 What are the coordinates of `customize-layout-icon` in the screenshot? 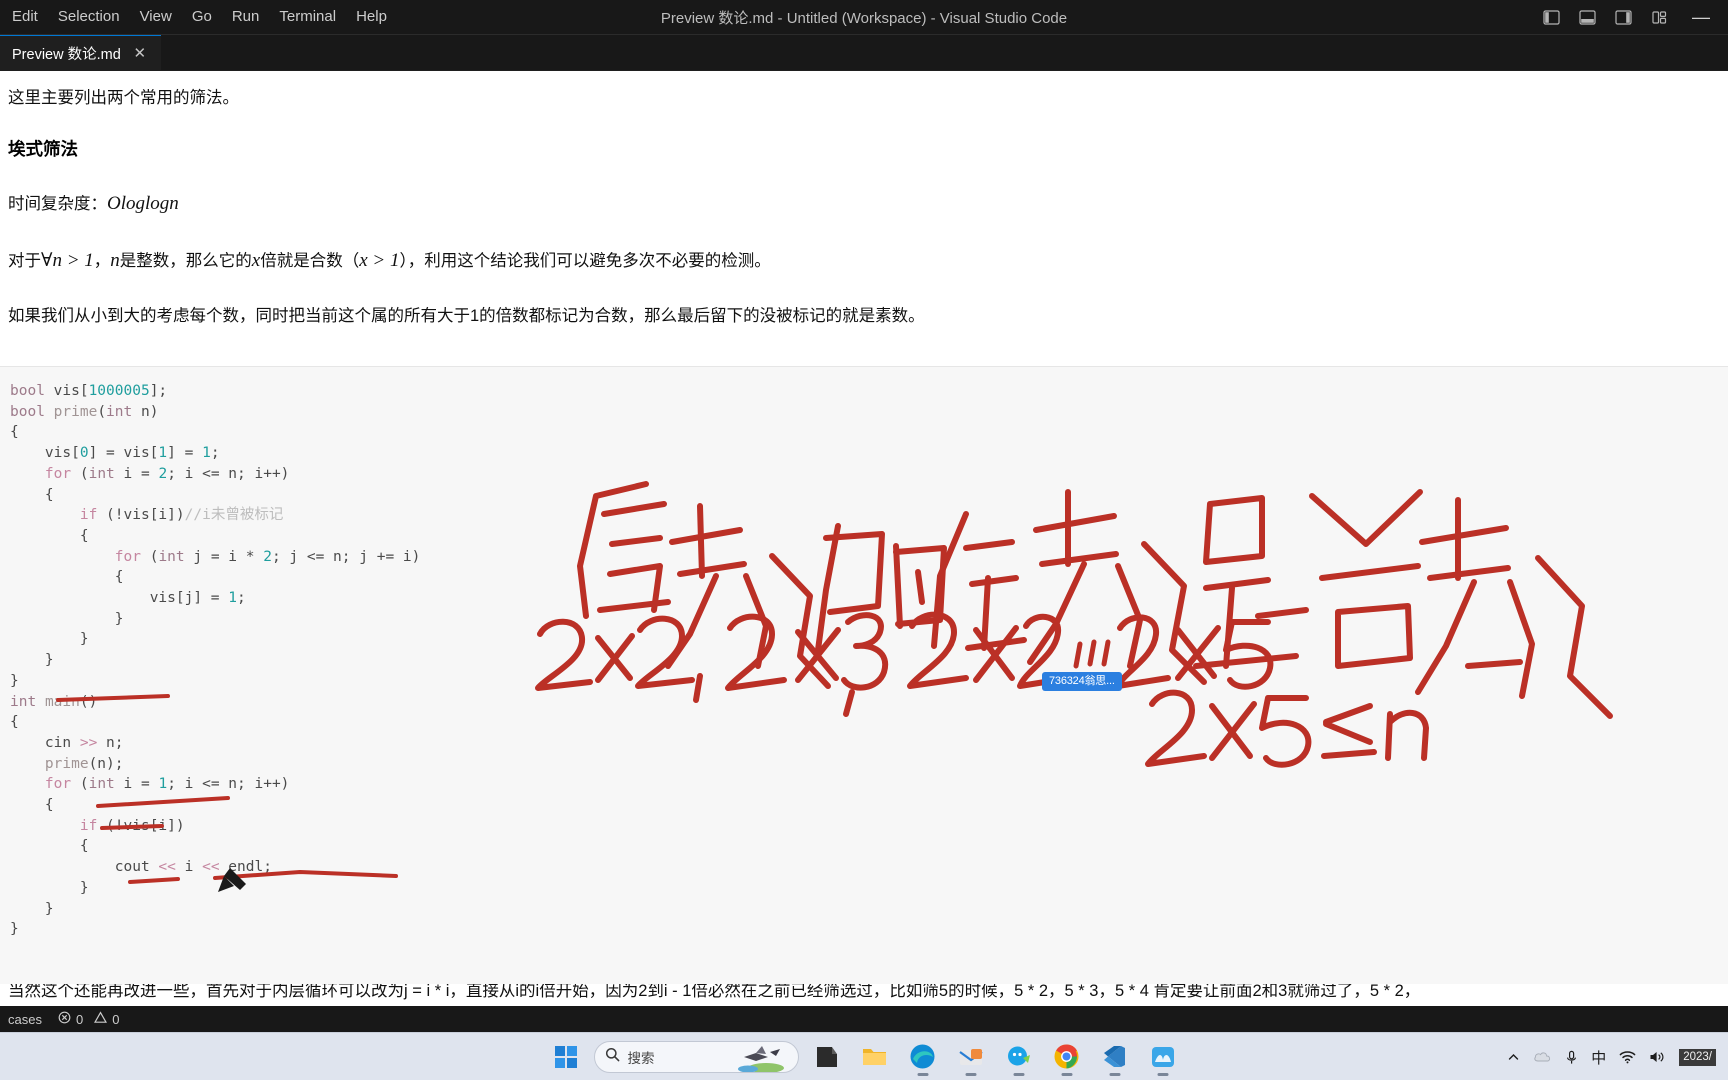 It's located at (1659, 18).